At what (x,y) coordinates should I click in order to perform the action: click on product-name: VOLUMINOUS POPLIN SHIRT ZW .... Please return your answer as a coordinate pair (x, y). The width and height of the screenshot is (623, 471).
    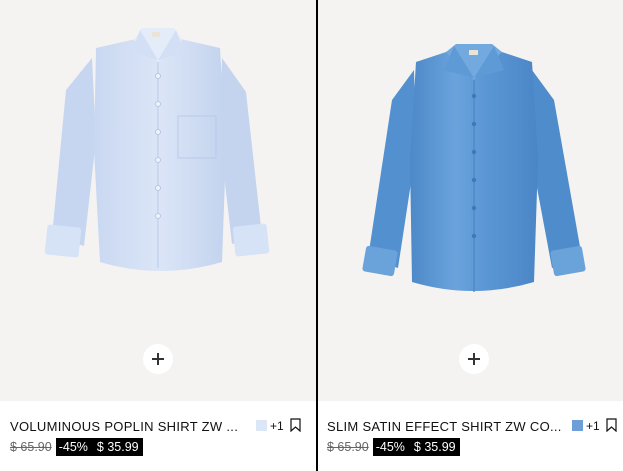
    Looking at the image, I should click on (124, 426).